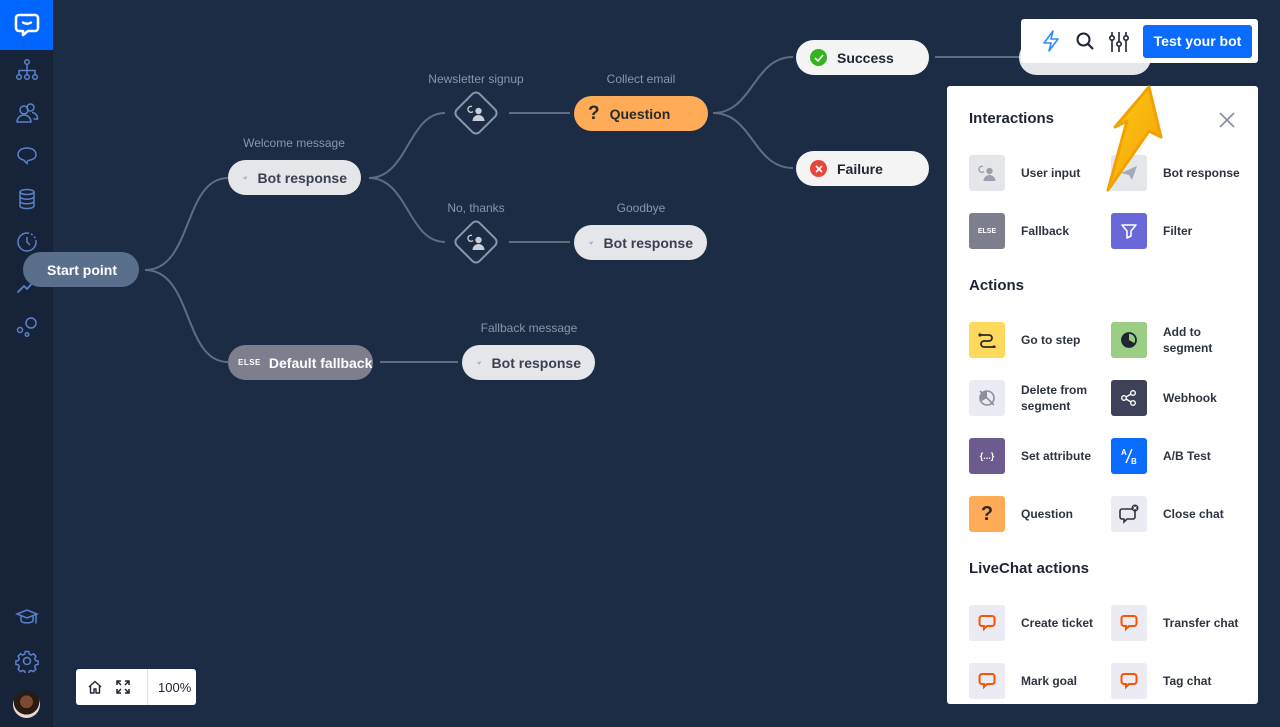 This screenshot has height=727, width=1280. I want to click on section-title-interactions: Interactions, so click(1012, 118).